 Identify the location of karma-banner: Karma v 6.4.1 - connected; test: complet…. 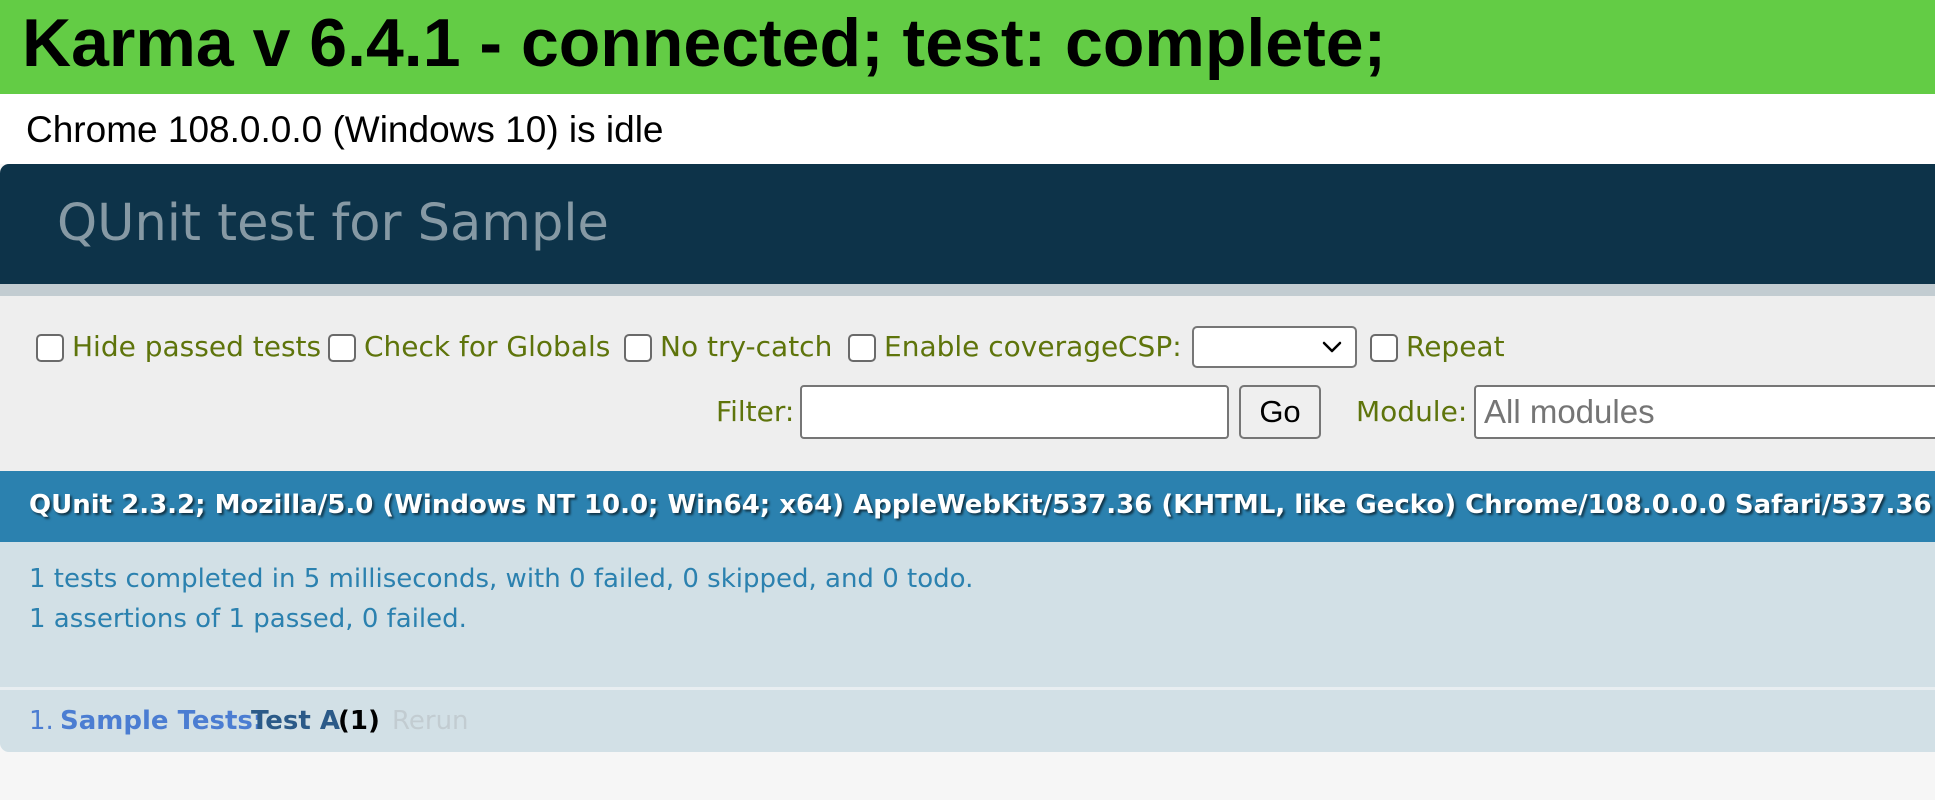
(967, 47).